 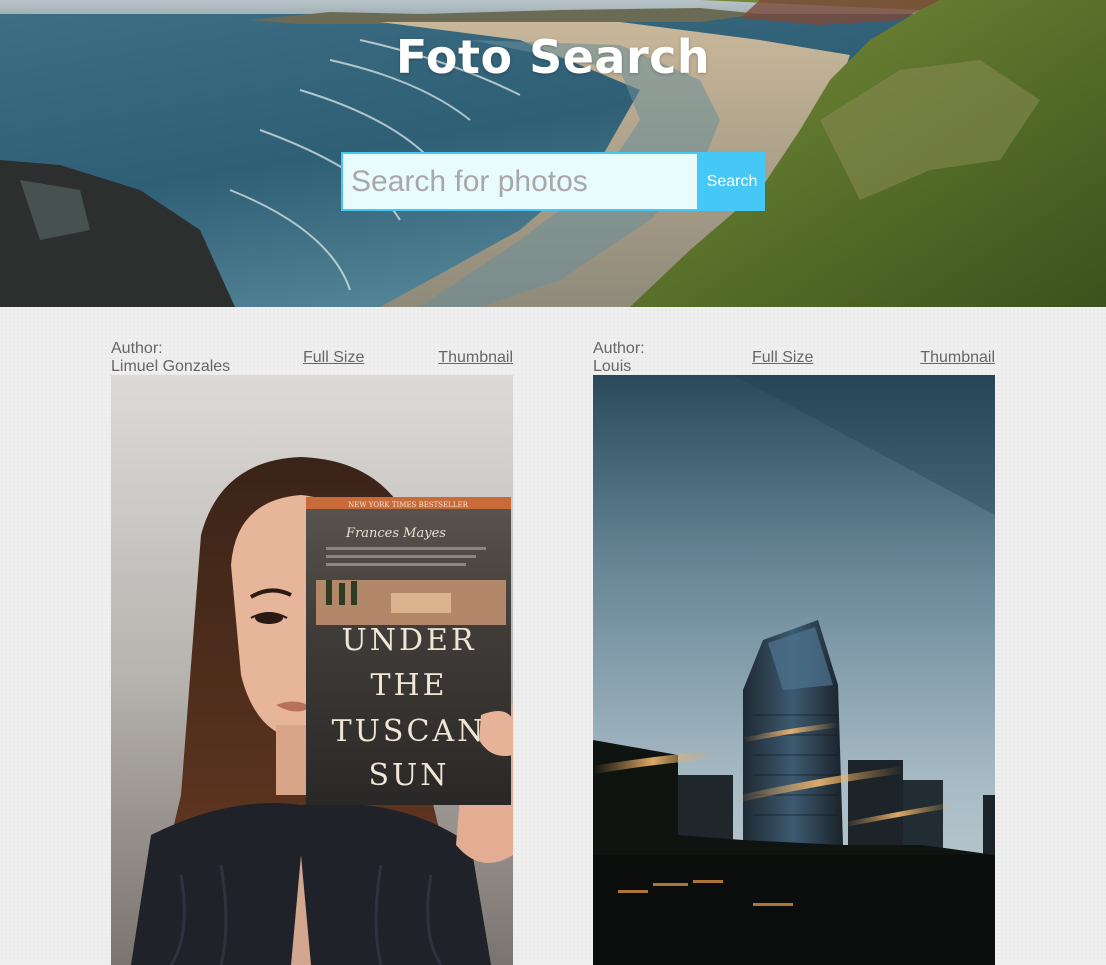 I want to click on search-form: Search, so click(x=553, y=181).